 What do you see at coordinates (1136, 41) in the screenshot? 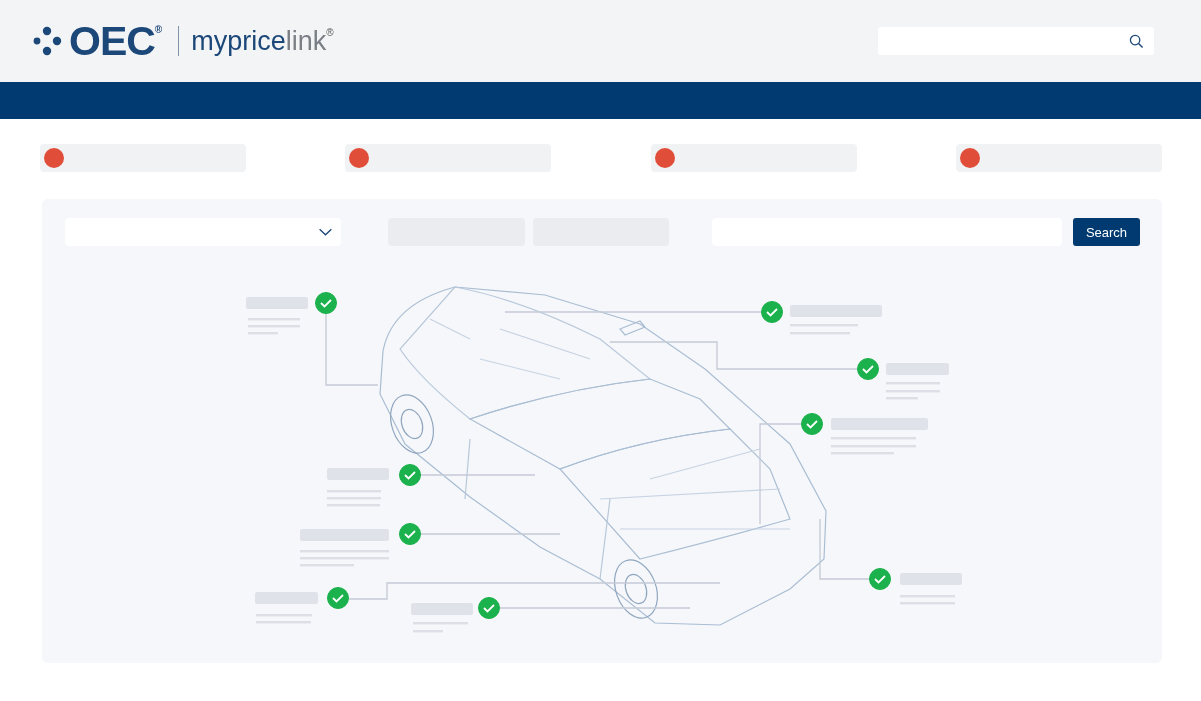
I see `search-icon` at bounding box center [1136, 41].